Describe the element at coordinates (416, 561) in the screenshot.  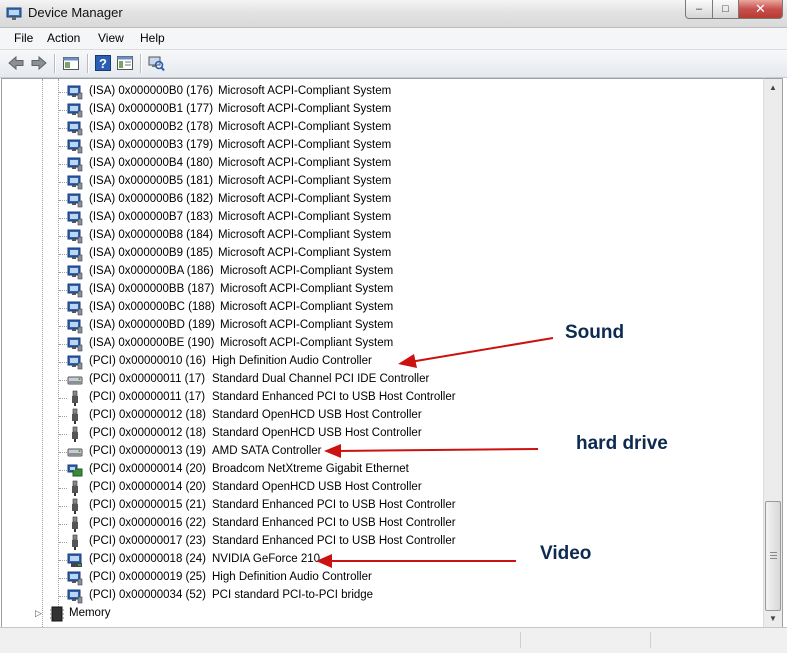
I see `video-arrow` at that location.